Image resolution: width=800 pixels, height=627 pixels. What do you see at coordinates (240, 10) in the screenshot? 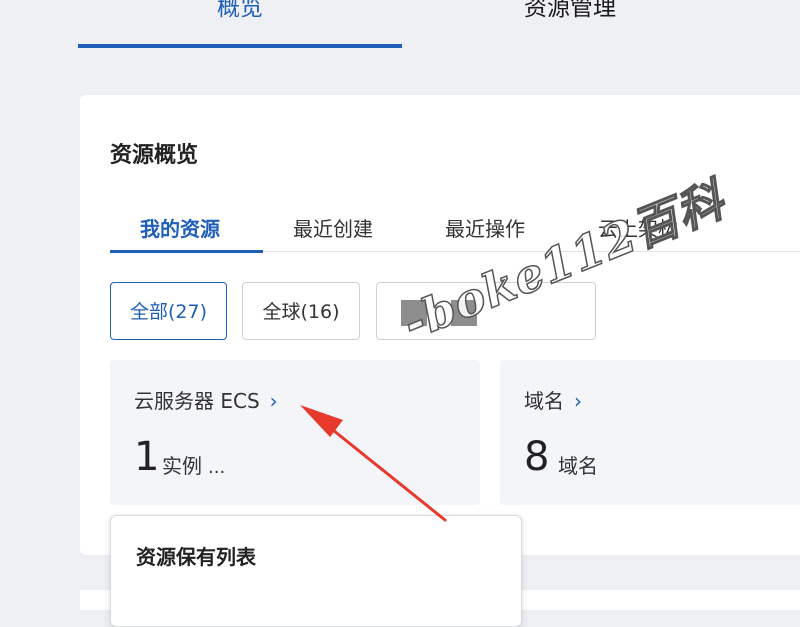
I see `tab-overview-label: 概览` at bounding box center [240, 10].